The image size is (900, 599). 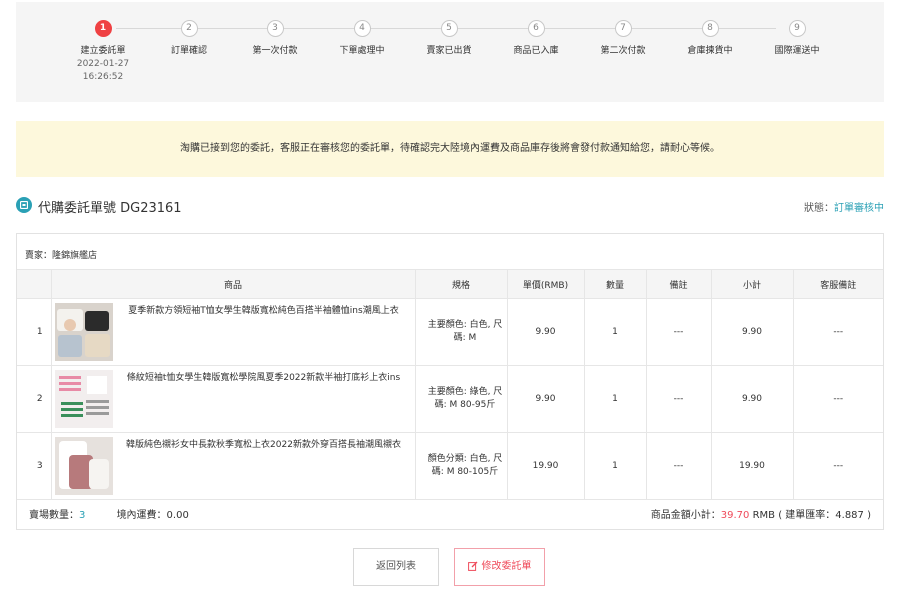 What do you see at coordinates (275, 51) in the screenshot?
I see `step-label: 第一次付款` at bounding box center [275, 51].